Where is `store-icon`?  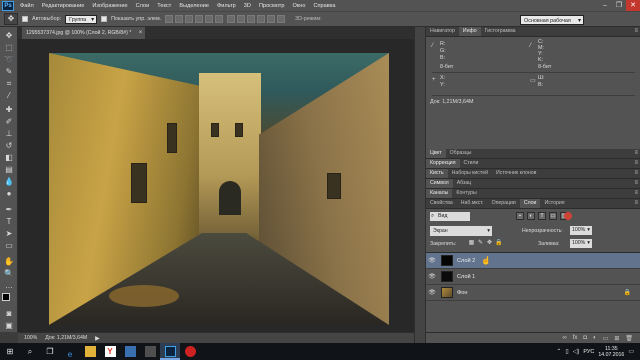
store-icon is located at coordinates (130, 351).